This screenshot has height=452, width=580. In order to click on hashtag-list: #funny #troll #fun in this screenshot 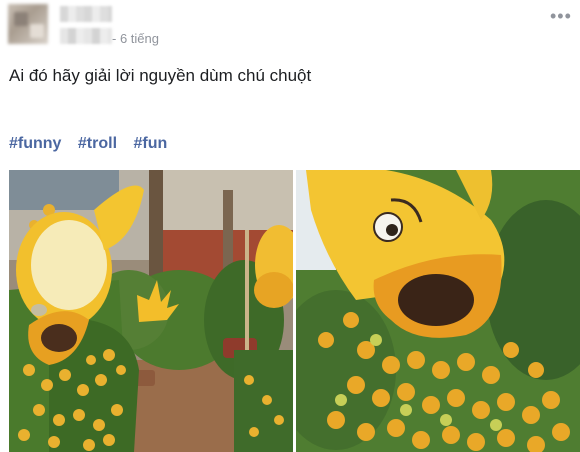, I will do `click(94, 144)`.